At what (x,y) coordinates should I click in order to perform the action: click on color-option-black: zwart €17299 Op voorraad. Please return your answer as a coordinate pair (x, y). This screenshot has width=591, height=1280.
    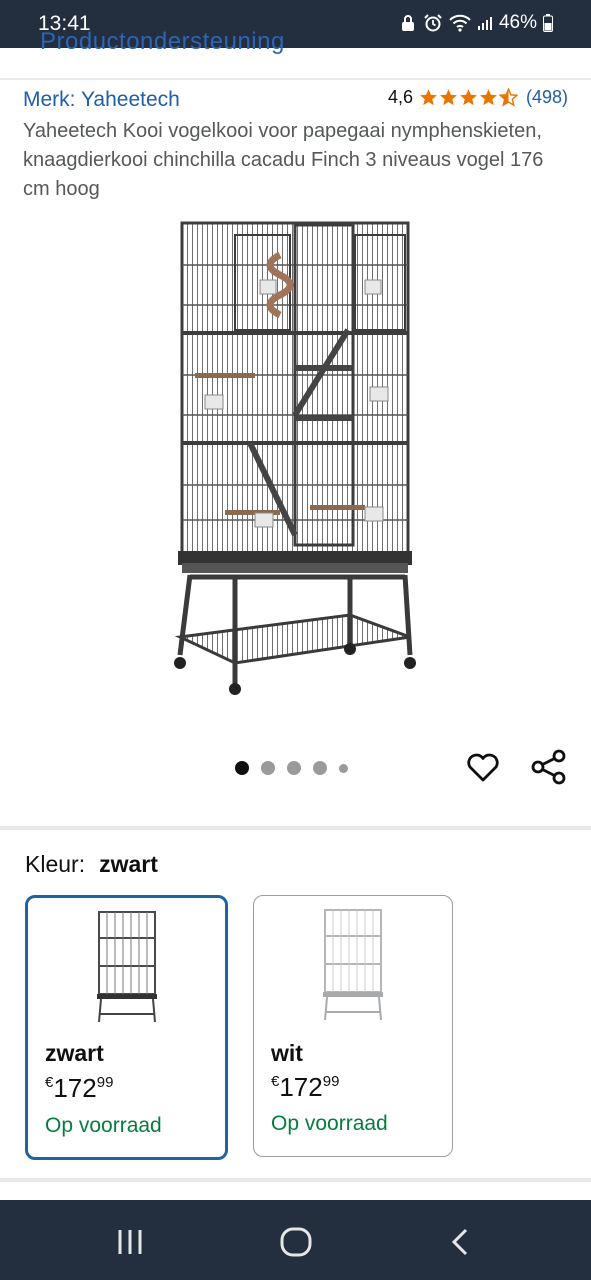
    Looking at the image, I should click on (126, 1027).